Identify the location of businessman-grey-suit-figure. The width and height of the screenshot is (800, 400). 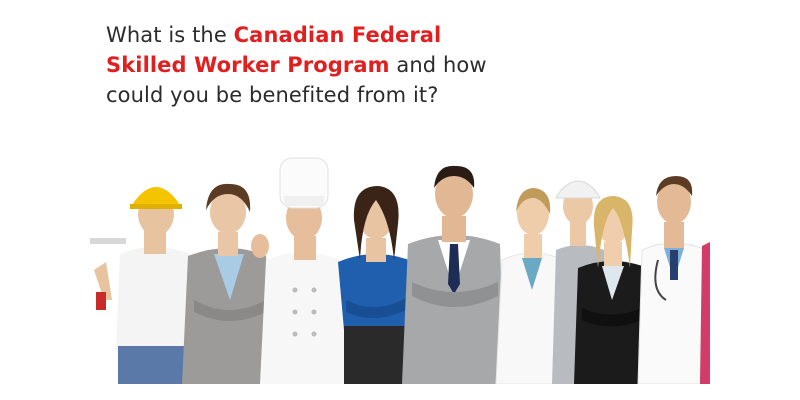
(453, 274).